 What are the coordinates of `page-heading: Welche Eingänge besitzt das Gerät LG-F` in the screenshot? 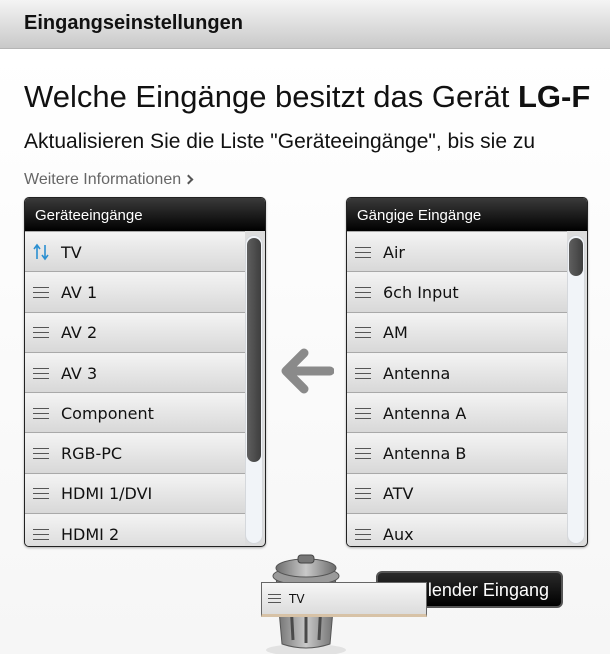 It's located at (307, 97).